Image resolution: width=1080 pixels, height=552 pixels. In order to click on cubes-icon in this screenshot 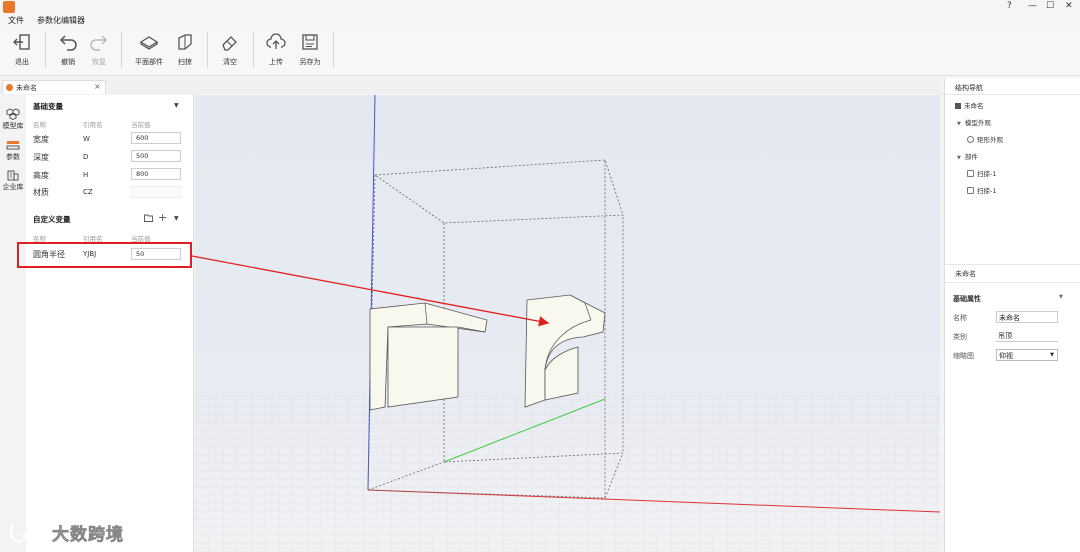, I will do `click(13, 114)`.